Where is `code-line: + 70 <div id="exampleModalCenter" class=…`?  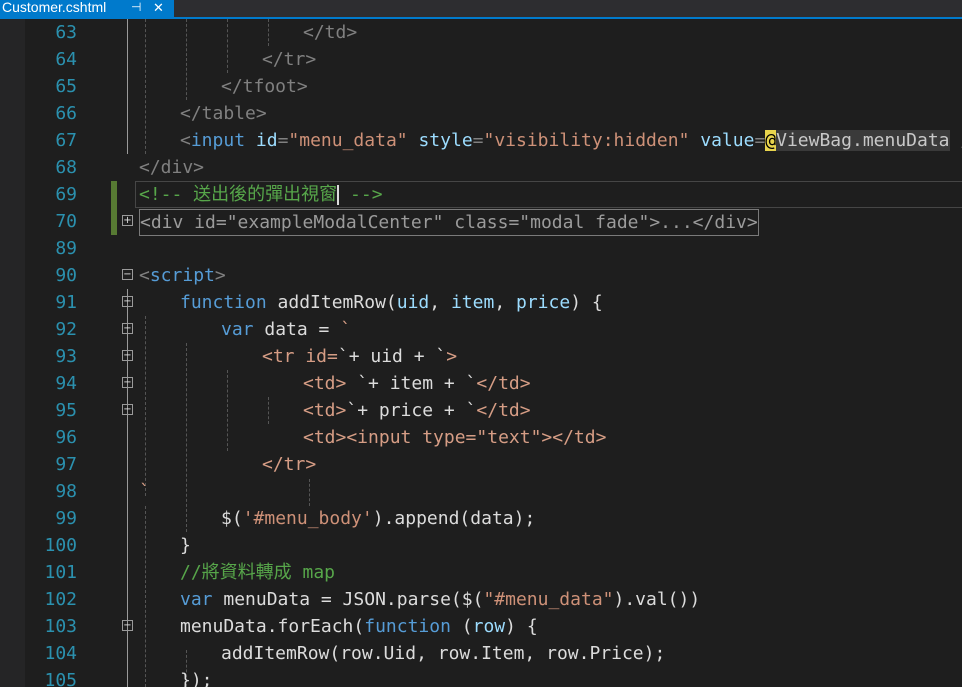
code-line: + 70 <div id="exampleModalCenter" class=… is located at coordinates (481, 222).